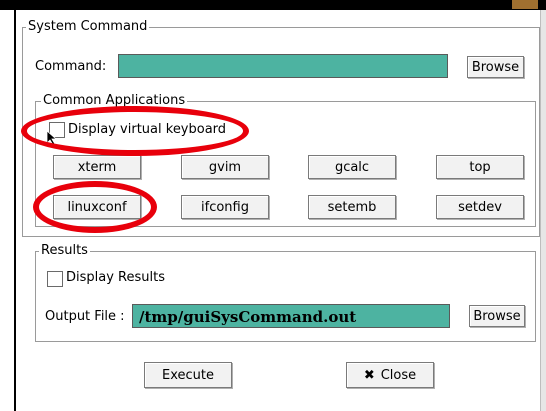  What do you see at coordinates (248, 317) in the screenshot?
I see `output-file-value: /tmp/guiSysCommand.out` at bounding box center [248, 317].